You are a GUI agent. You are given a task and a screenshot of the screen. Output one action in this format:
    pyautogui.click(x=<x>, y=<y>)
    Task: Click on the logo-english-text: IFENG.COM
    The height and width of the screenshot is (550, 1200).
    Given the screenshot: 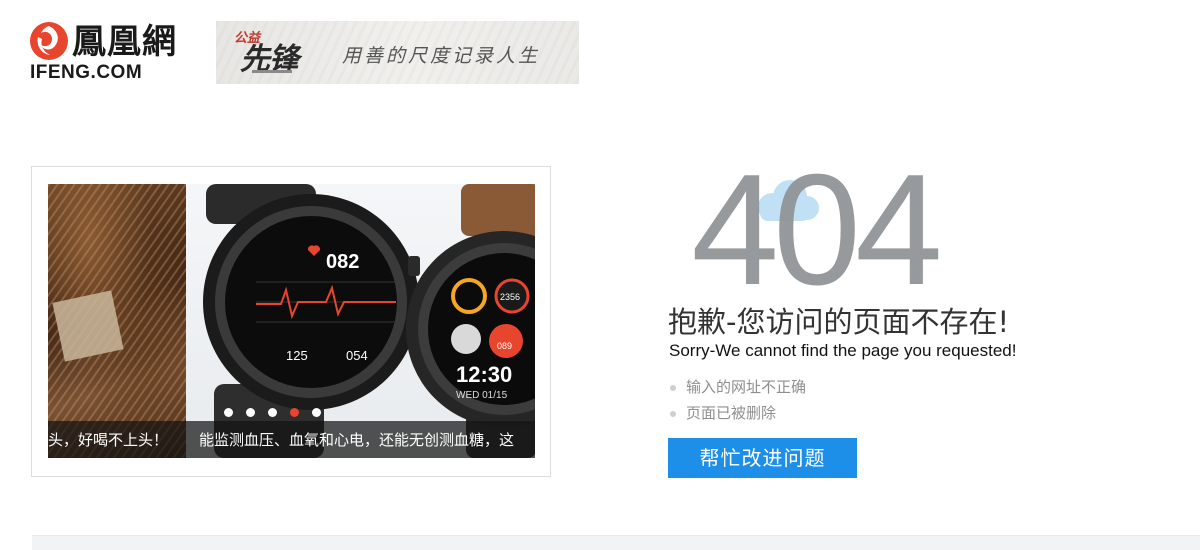 What is the action you would take?
    pyautogui.click(x=86, y=72)
    